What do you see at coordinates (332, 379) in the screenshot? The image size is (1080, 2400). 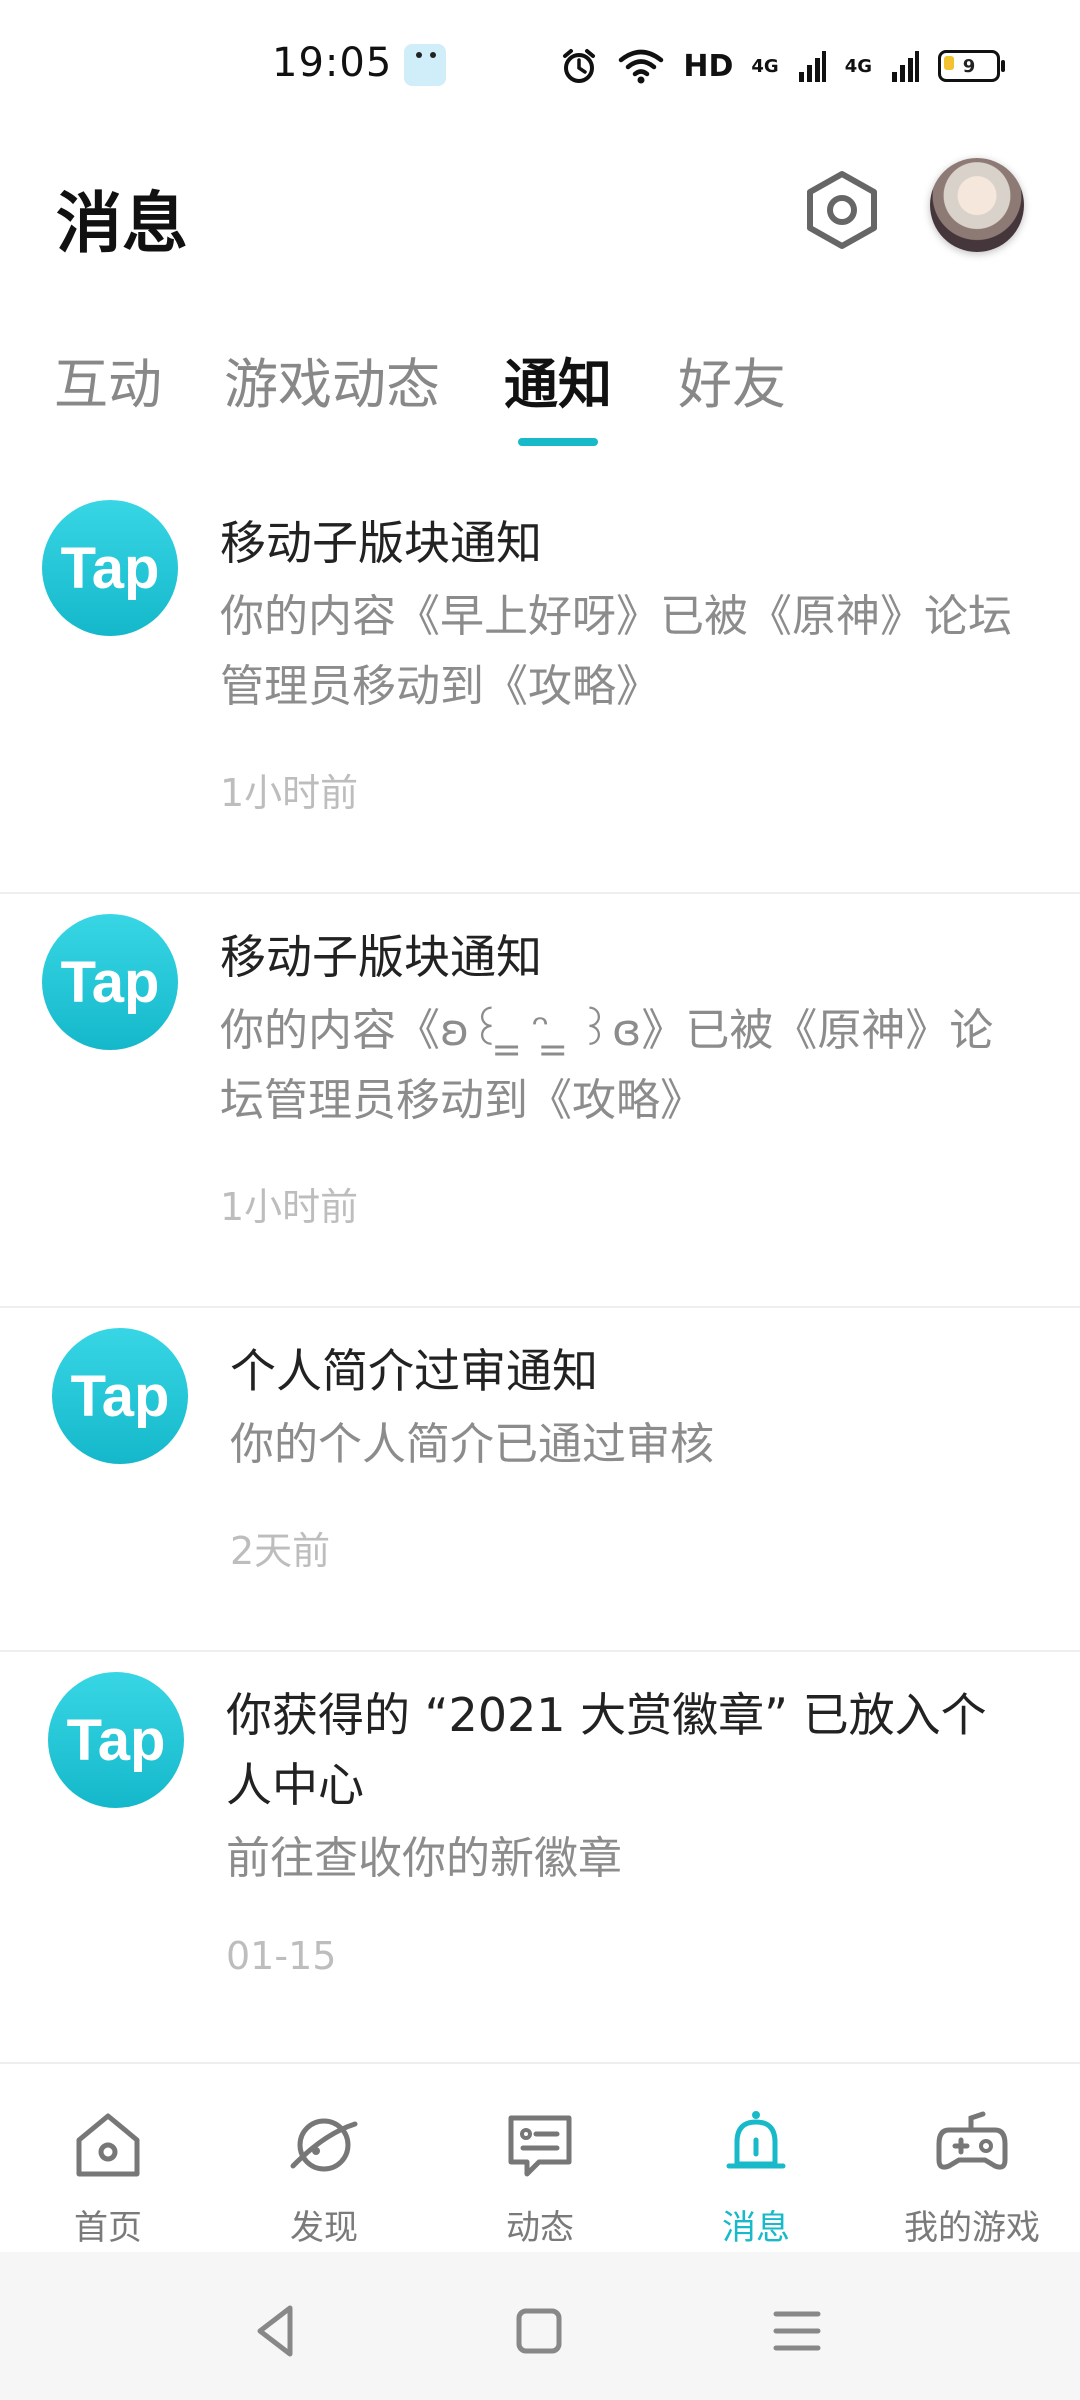 I see `tab-game-updates: 游戏动态` at bounding box center [332, 379].